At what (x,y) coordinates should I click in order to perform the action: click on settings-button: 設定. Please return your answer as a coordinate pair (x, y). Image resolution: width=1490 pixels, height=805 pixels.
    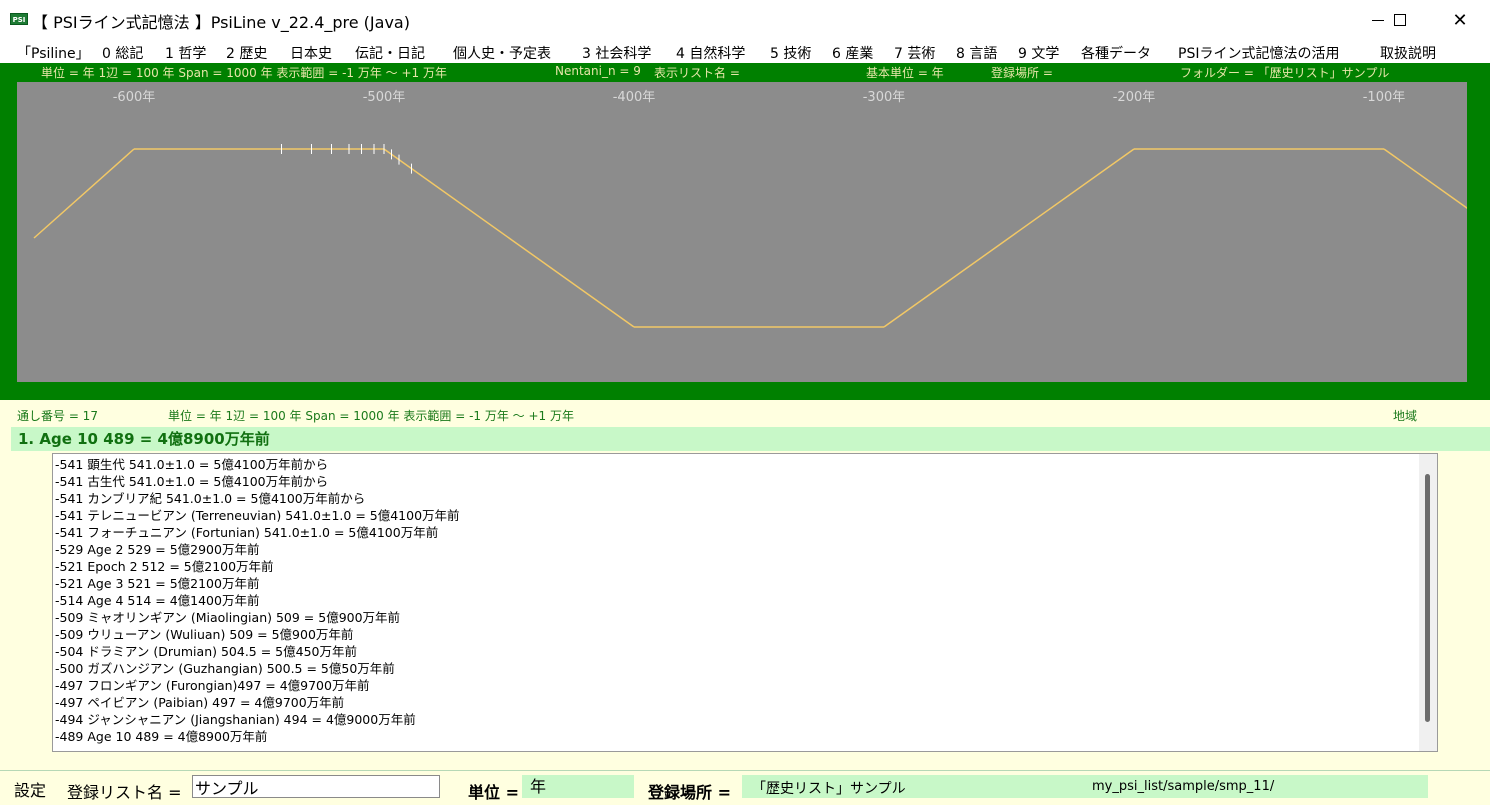
    Looking at the image, I should click on (30, 789).